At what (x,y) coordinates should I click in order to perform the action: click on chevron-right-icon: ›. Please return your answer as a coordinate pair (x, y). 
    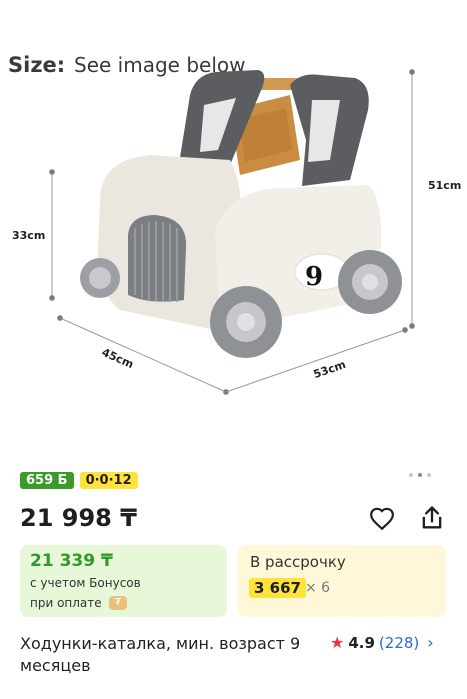
    Looking at the image, I should click on (430, 642).